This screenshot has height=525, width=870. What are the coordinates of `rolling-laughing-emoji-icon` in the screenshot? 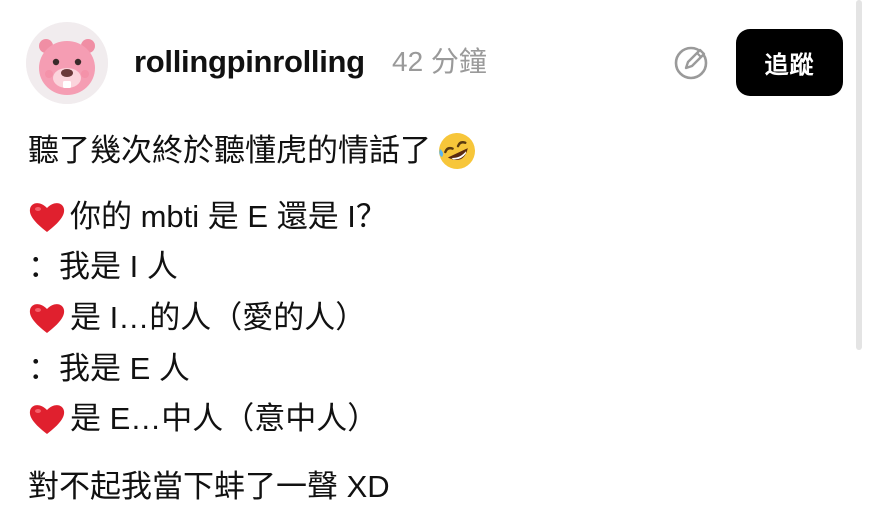 It's located at (457, 151).